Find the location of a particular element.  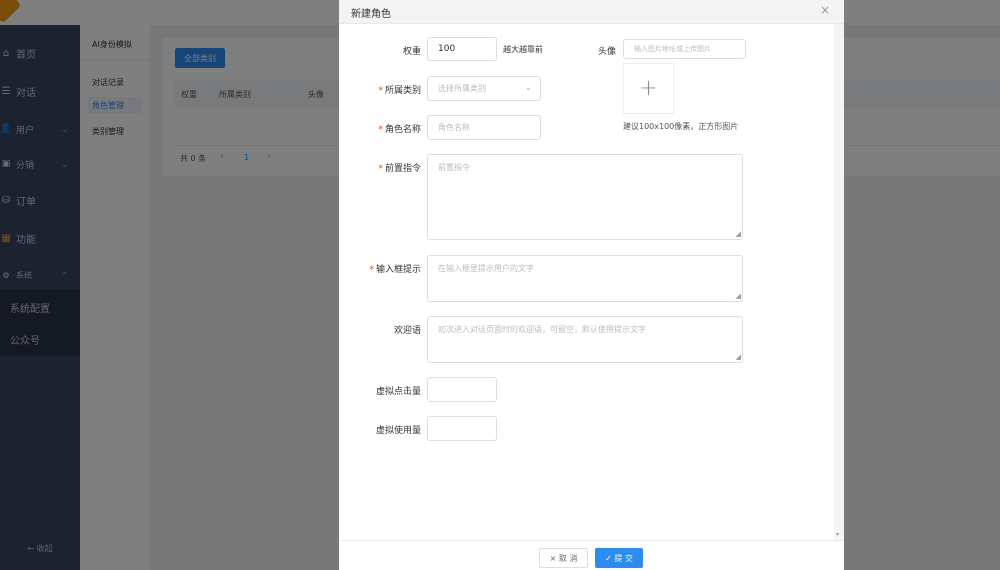

virtual-uses-input is located at coordinates (462, 428).